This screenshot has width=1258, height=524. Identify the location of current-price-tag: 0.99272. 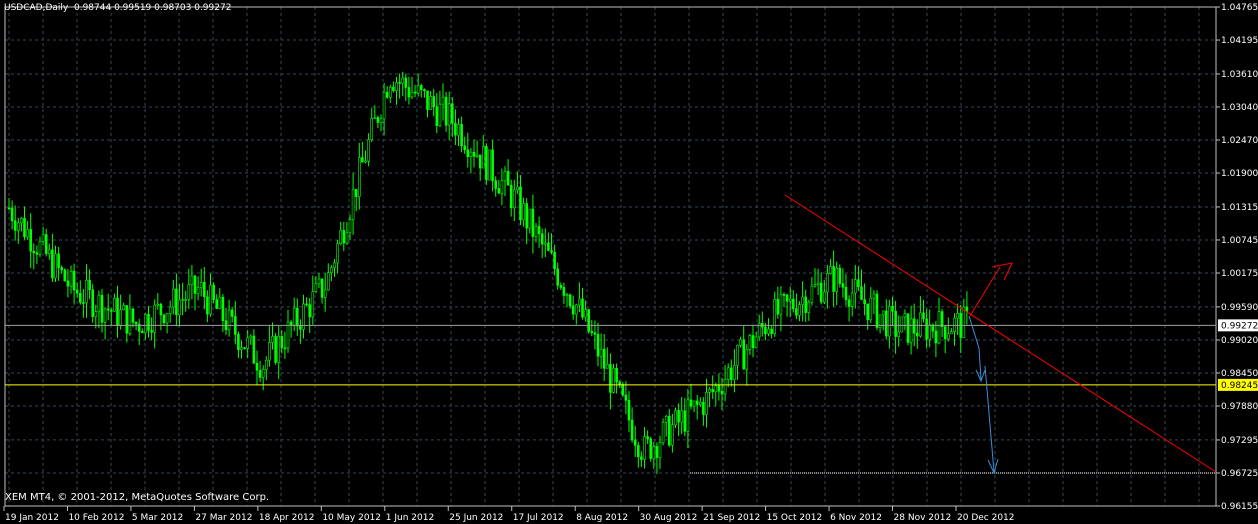
(1239, 326).